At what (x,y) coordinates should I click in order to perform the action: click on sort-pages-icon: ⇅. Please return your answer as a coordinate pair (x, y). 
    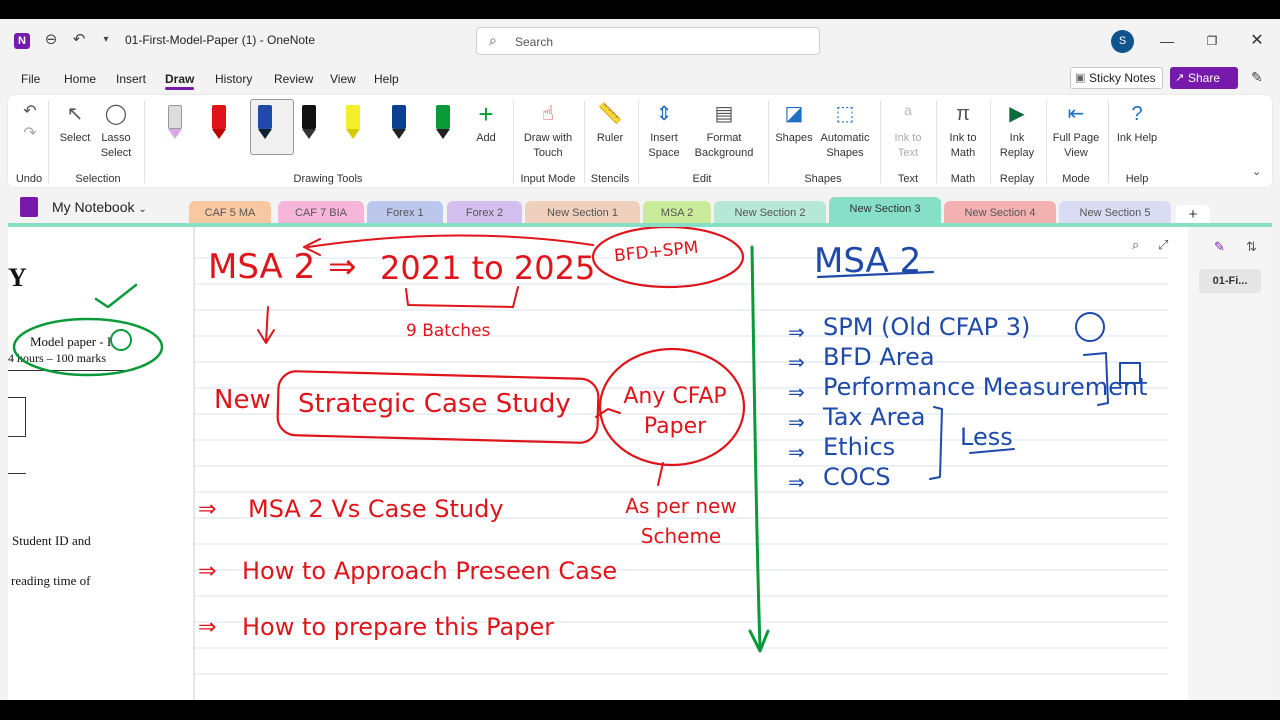
    Looking at the image, I should click on (1251, 247).